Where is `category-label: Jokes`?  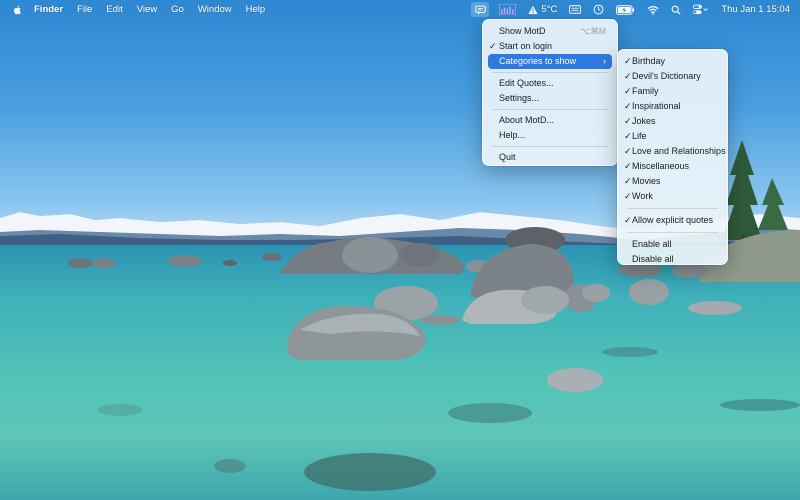
category-label: Jokes is located at coordinates (644, 121).